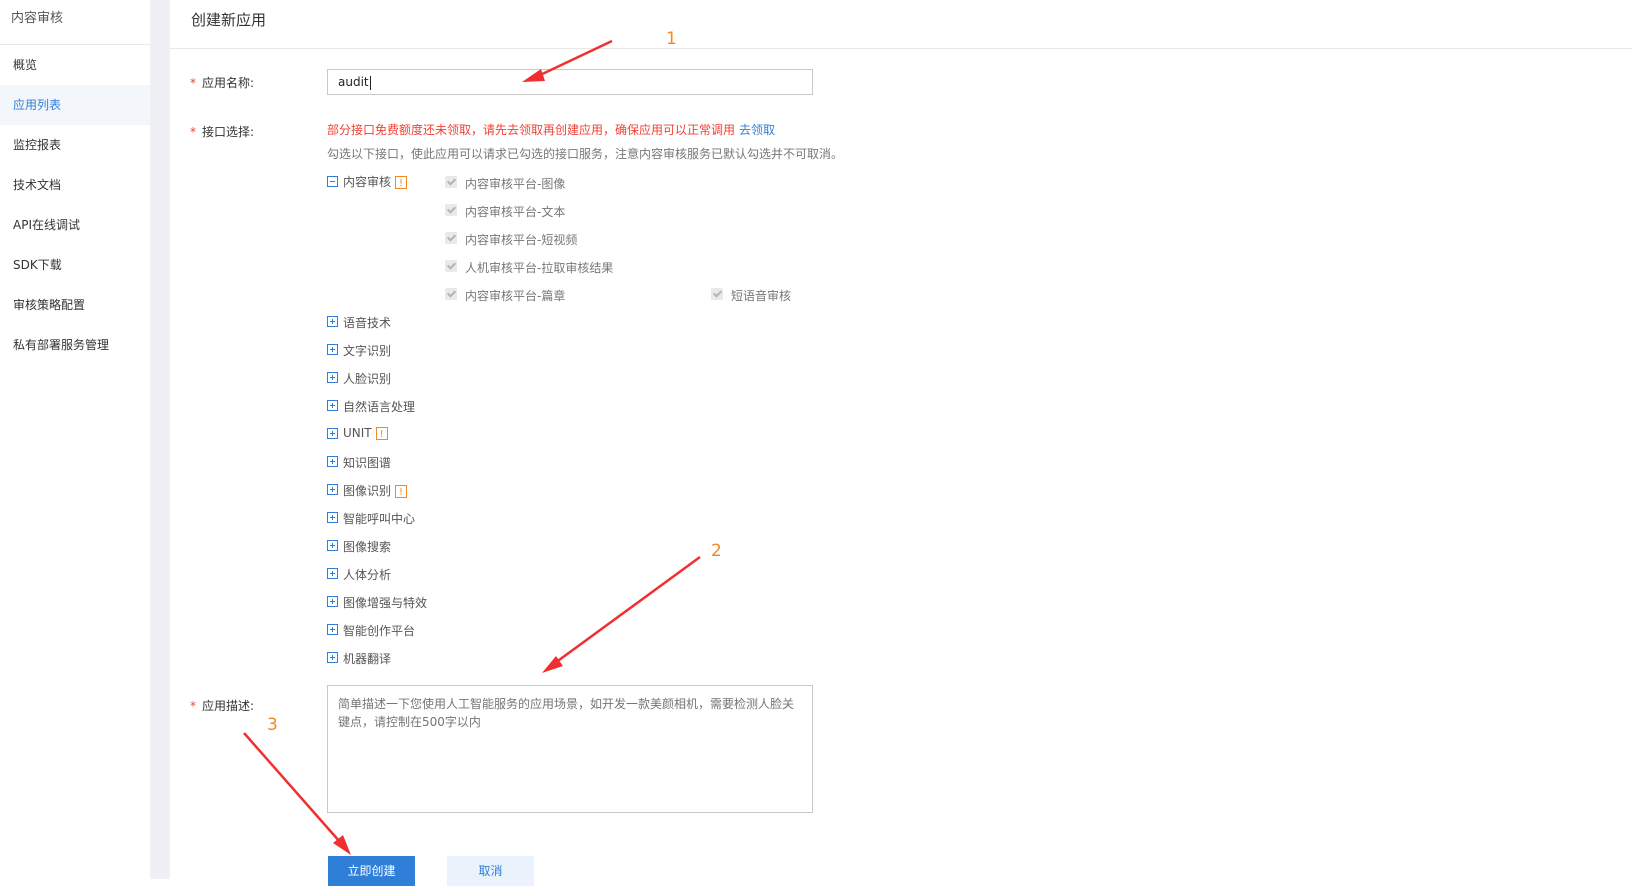  I want to click on sidebar-item-sdk-download: SDK下载, so click(75, 265).